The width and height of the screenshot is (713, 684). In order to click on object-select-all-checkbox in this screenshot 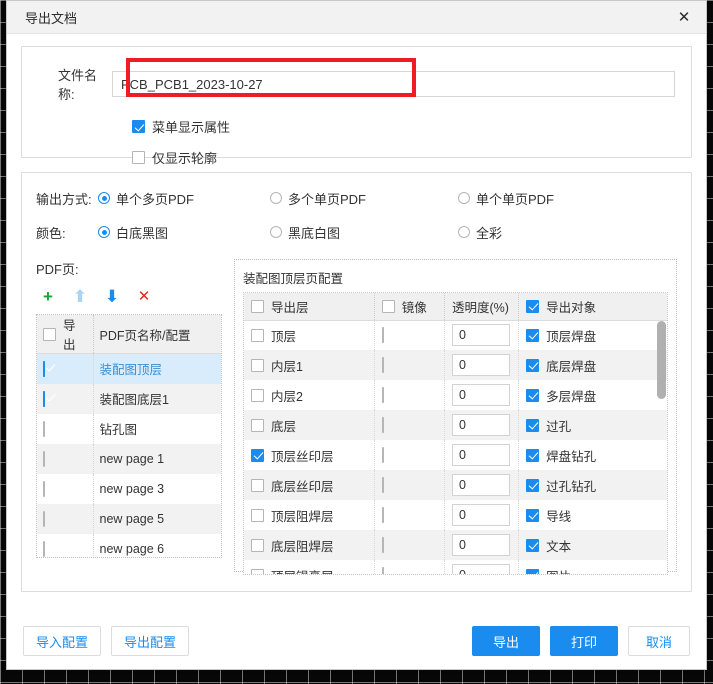, I will do `click(533, 306)`.